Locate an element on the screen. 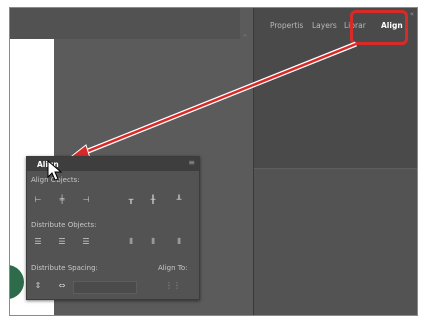 Image resolution: width=426 pixels, height=321 pixels. horizontal-distribute-left-icon: ⫴ is located at coordinates (131, 242).